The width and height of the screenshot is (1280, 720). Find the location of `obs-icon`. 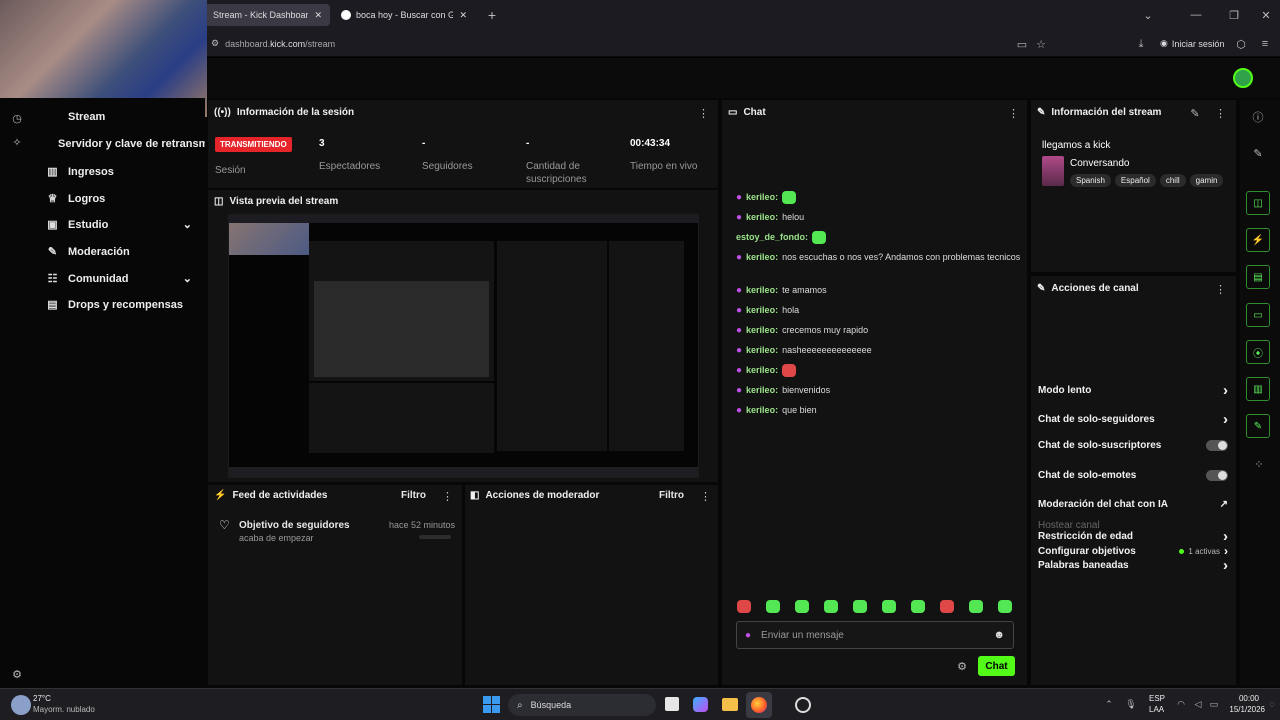

obs-icon is located at coordinates (803, 705).